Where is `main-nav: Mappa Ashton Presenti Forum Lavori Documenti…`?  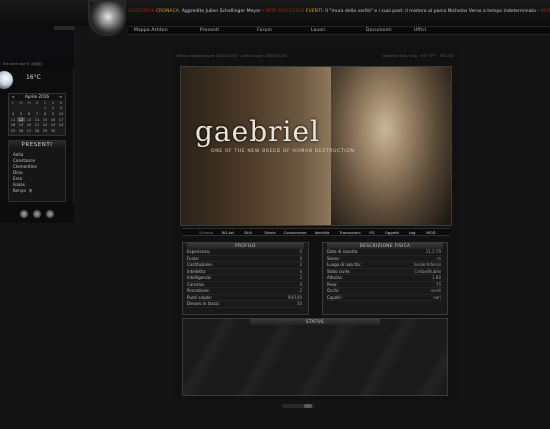
main-nav: Mappa Ashton Presenti Forum Lavori Documenti… is located at coordinates (339, 30).